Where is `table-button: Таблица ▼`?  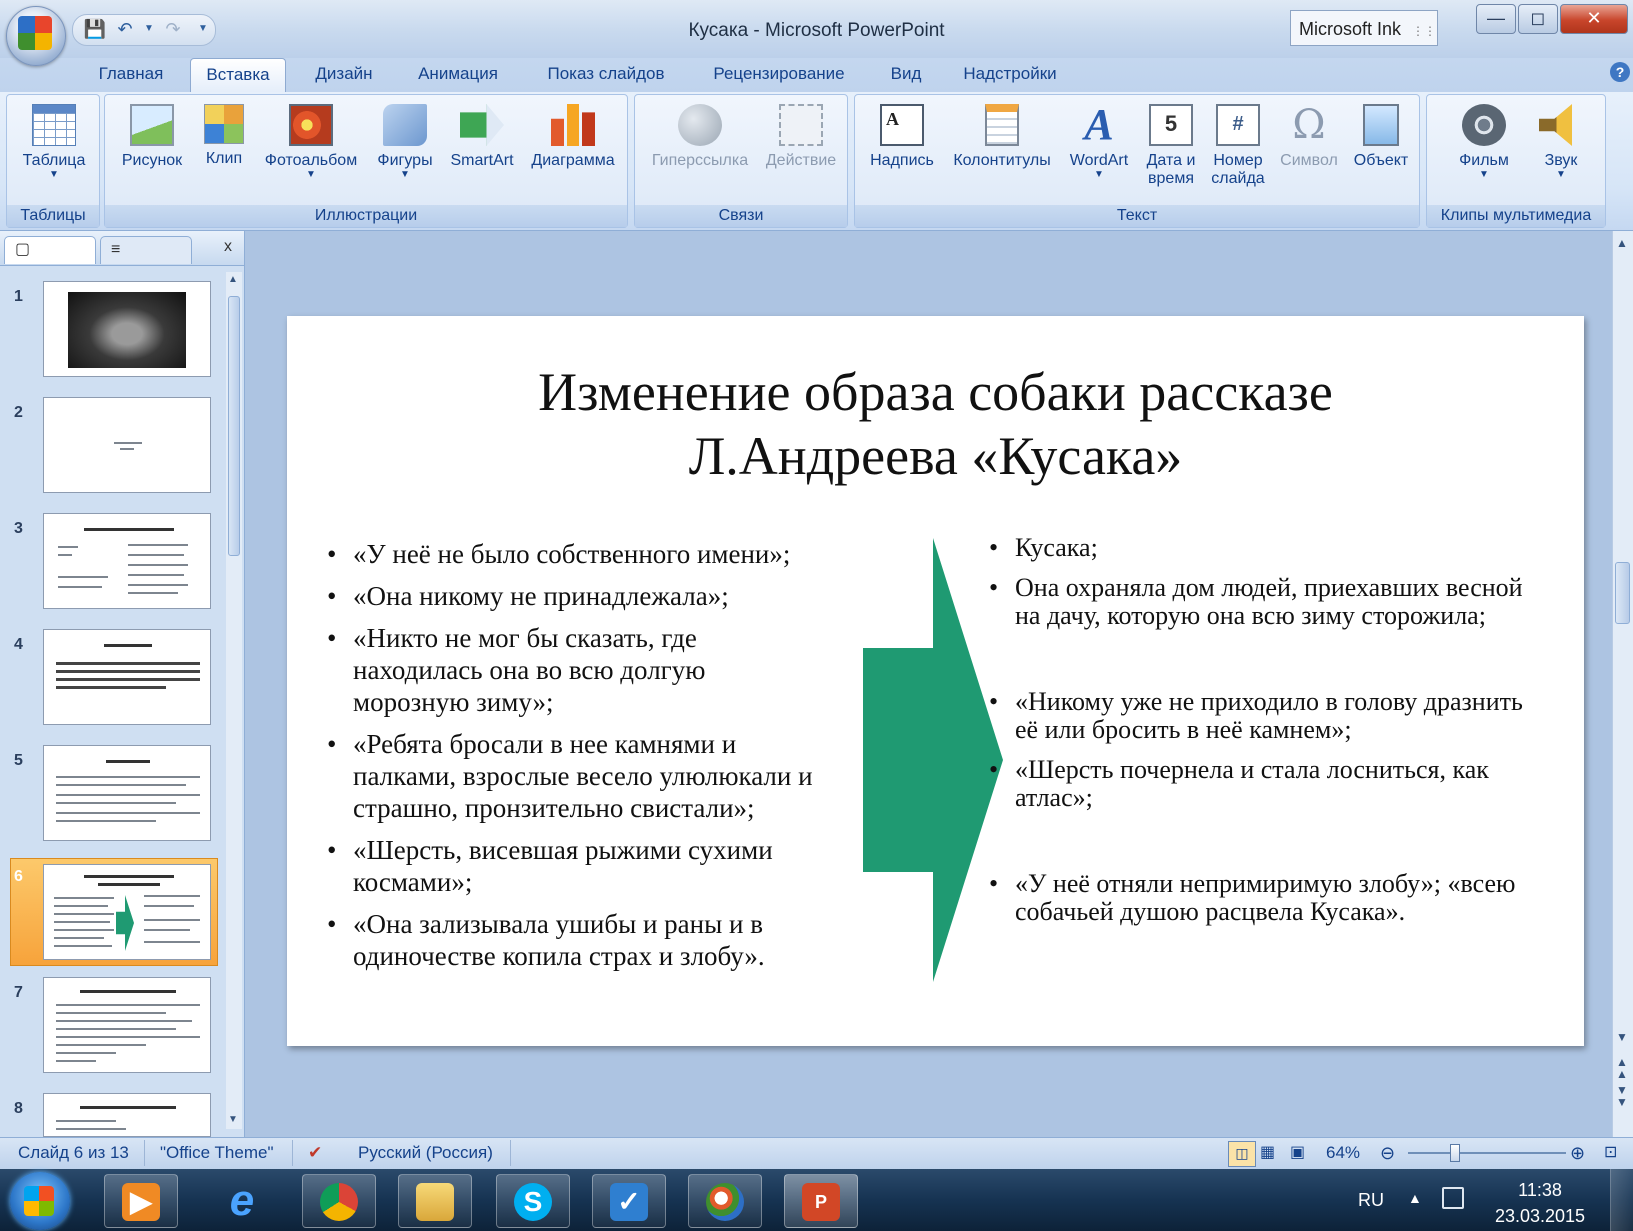
table-button: Таблица ▼ is located at coordinates (54, 150).